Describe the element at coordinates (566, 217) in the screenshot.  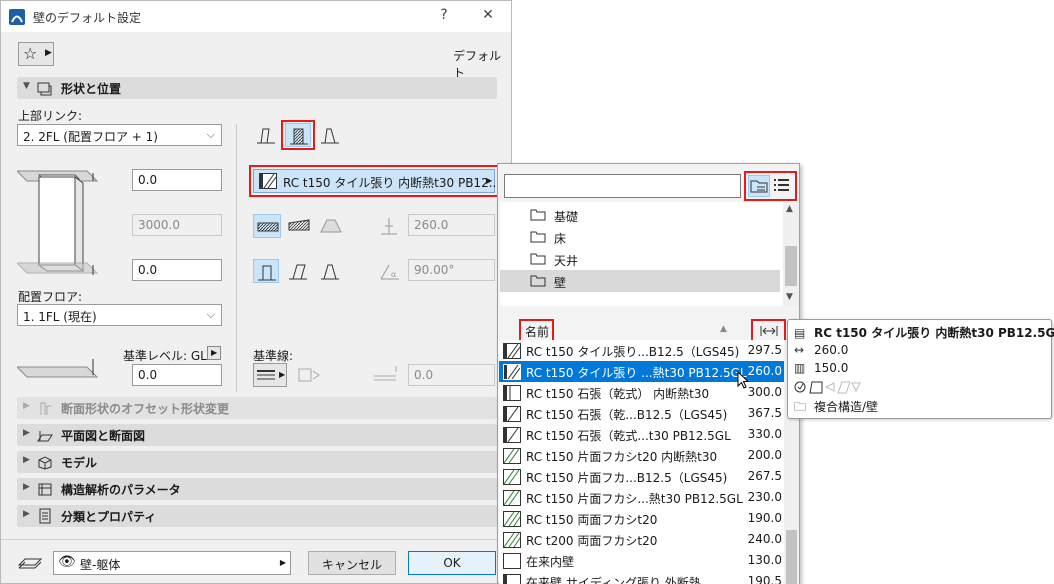
I see `folder-label: 基礎` at that location.